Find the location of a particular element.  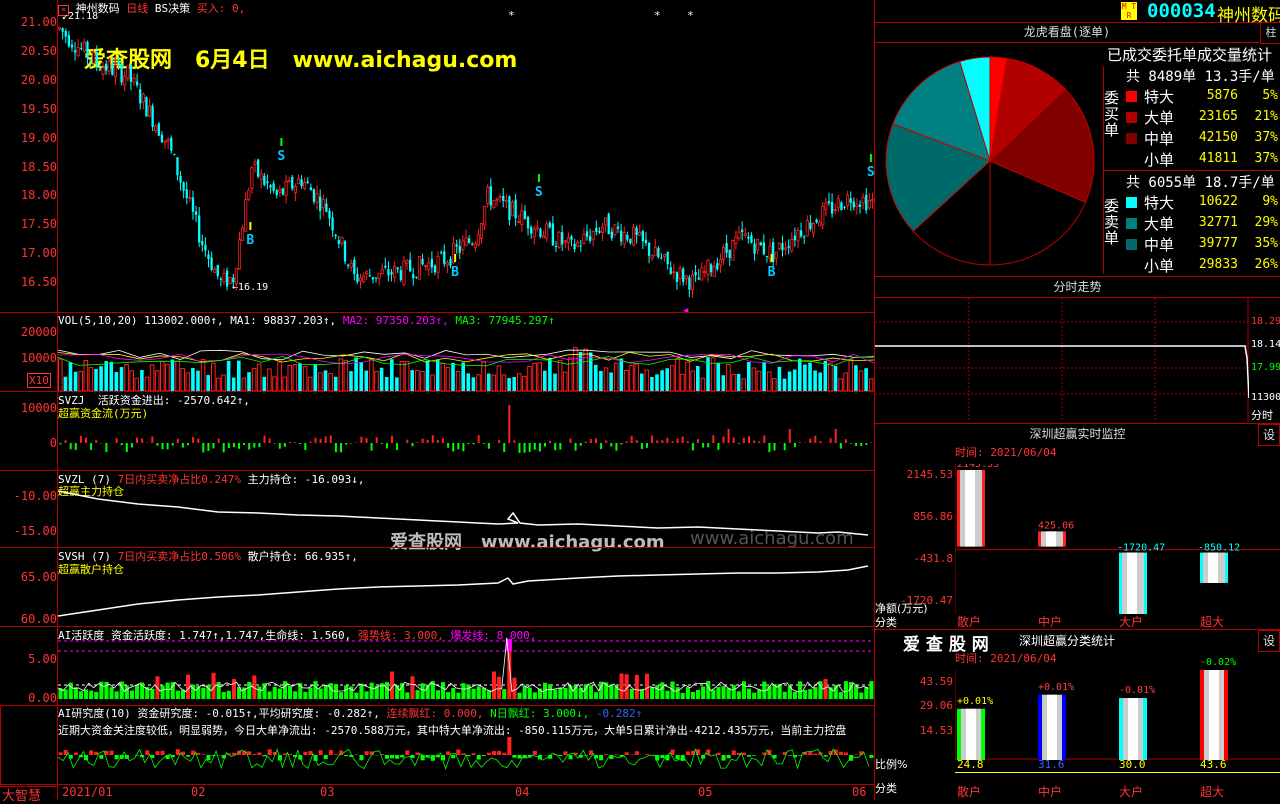

stats-value-label: 43.6 is located at coordinates (1213, 764).